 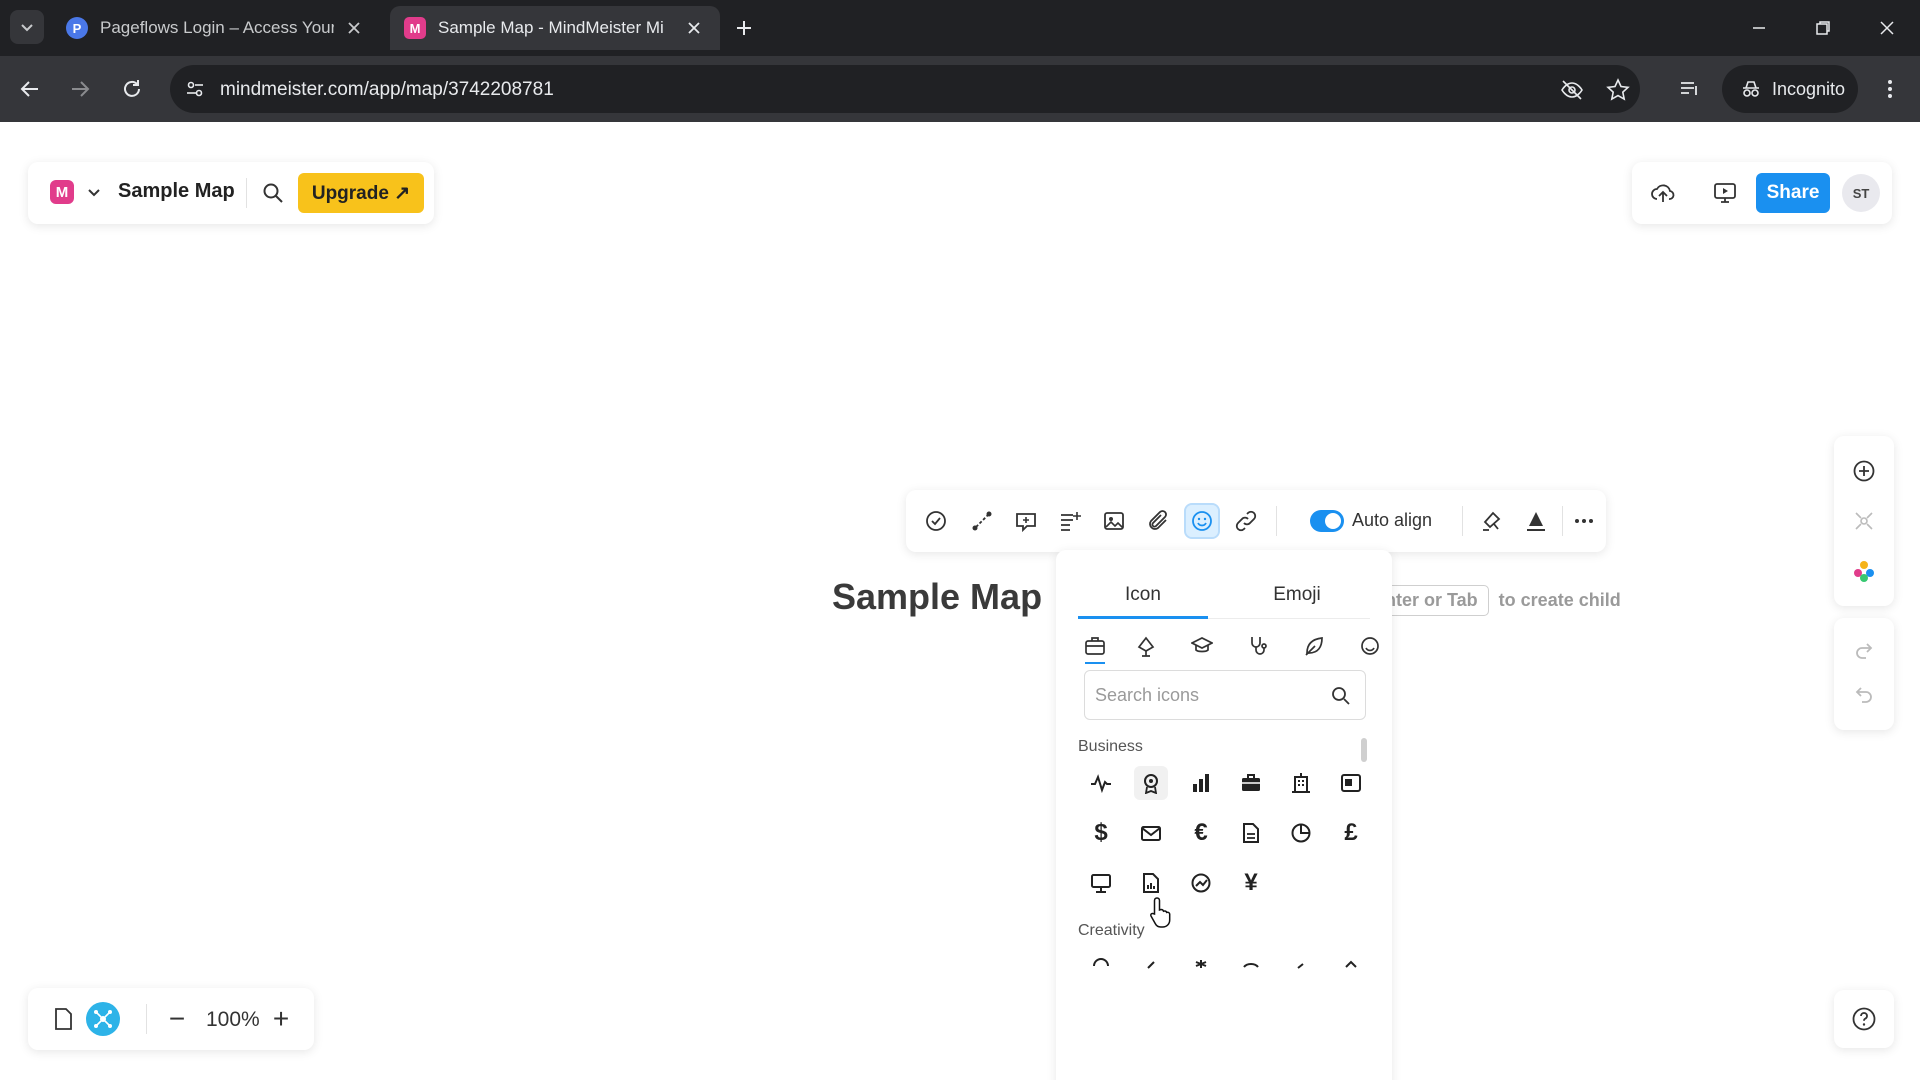 I want to click on minimize-window-button, so click(x=1759, y=28).